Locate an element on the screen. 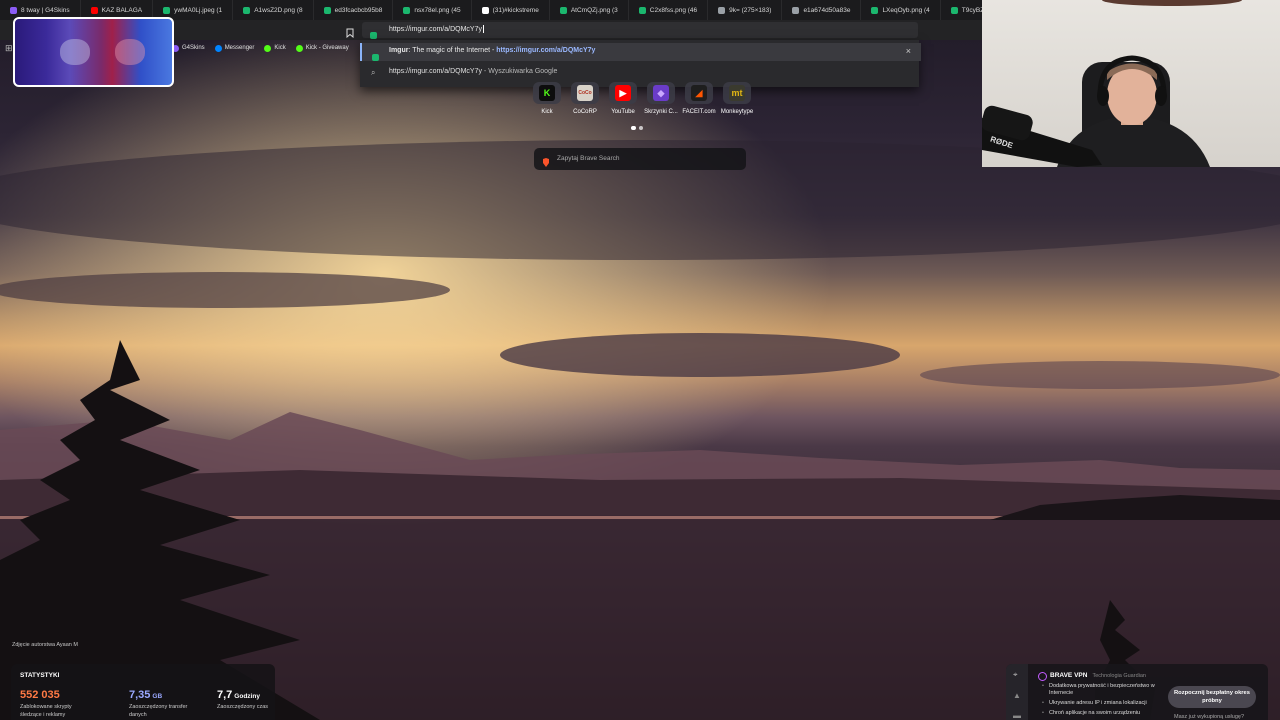  stat-value: 552 035 is located at coordinates (40, 695).